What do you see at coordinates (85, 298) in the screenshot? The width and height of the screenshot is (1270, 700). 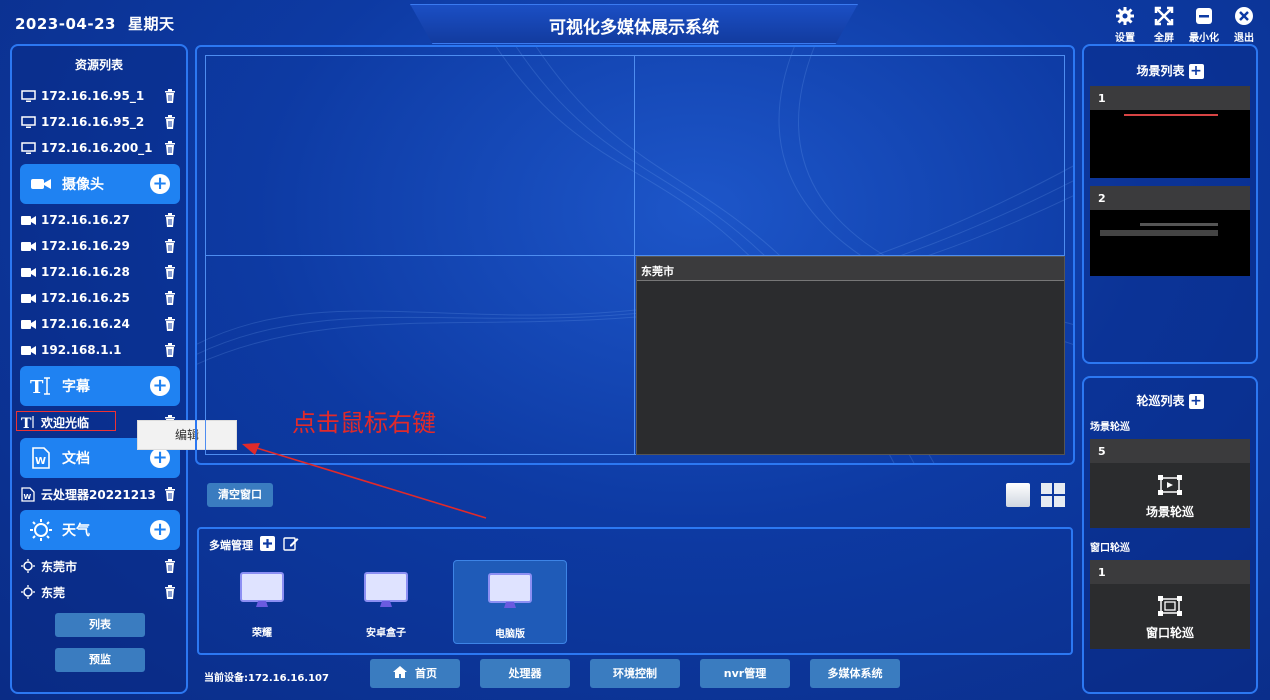 I see `resource-label: 172.16.16.25` at bounding box center [85, 298].